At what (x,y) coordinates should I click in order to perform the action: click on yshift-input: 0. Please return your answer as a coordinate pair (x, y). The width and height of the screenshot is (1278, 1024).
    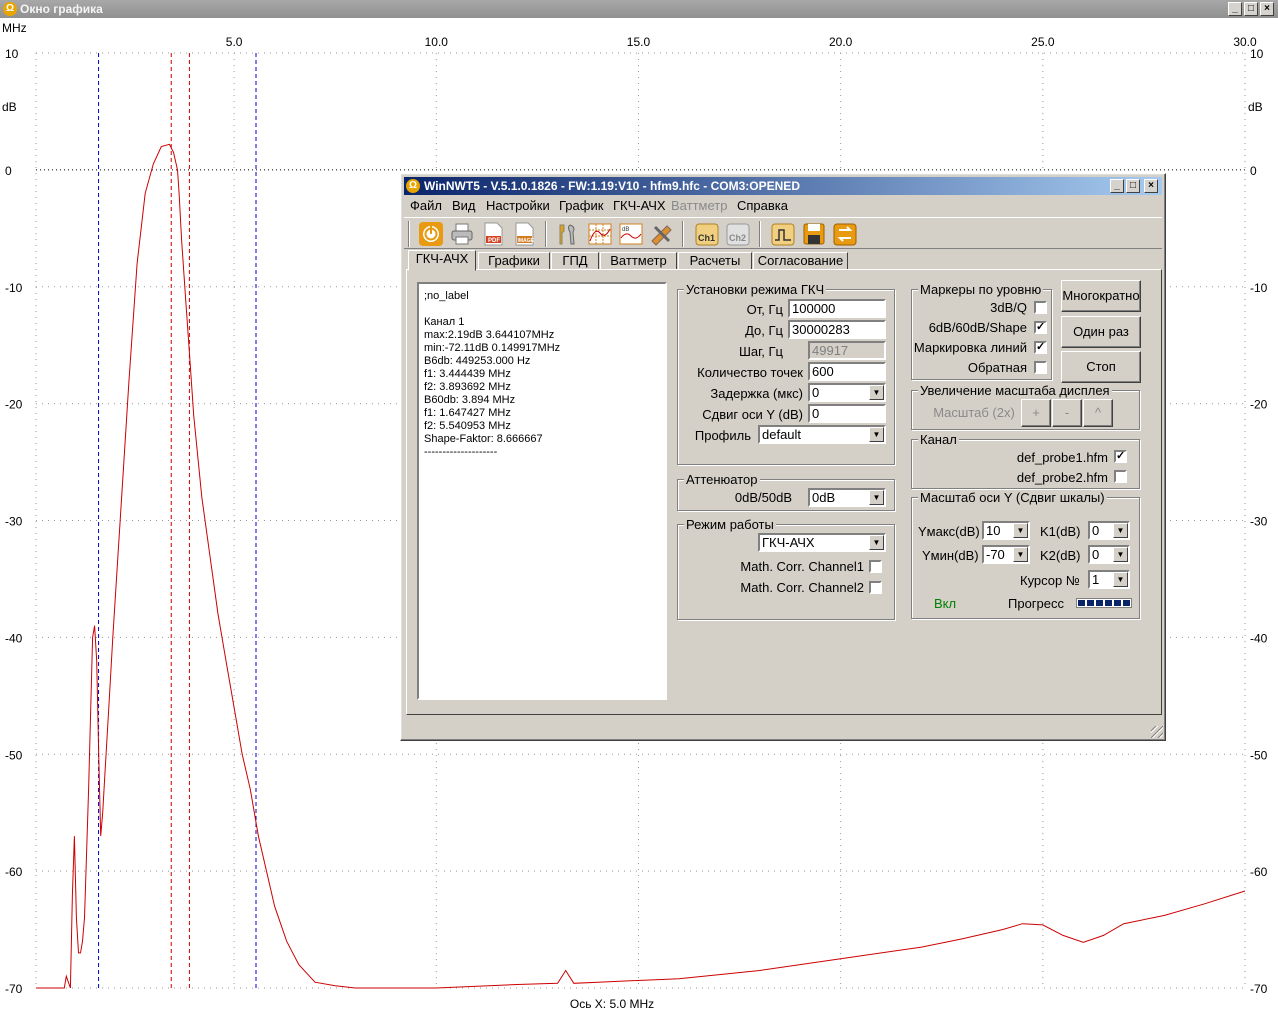
    Looking at the image, I should click on (847, 413).